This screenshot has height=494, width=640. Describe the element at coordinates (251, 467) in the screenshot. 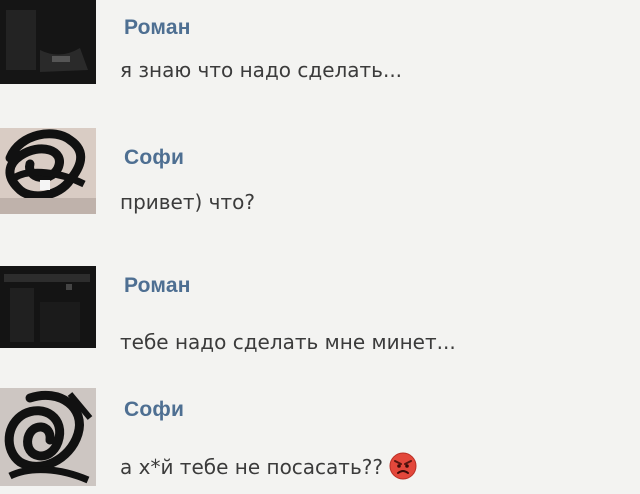

I see `message-text-content: а х*й тебе не посасать??` at that location.